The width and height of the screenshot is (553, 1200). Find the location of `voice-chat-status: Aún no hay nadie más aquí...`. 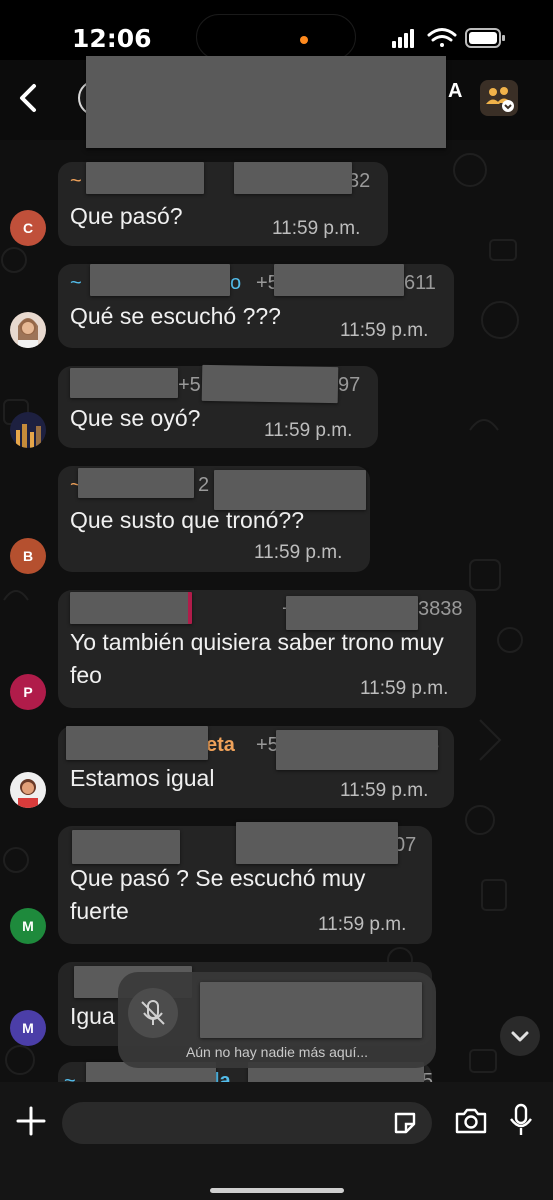

voice-chat-status: Aún no hay nadie más aquí... is located at coordinates (277, 1052).